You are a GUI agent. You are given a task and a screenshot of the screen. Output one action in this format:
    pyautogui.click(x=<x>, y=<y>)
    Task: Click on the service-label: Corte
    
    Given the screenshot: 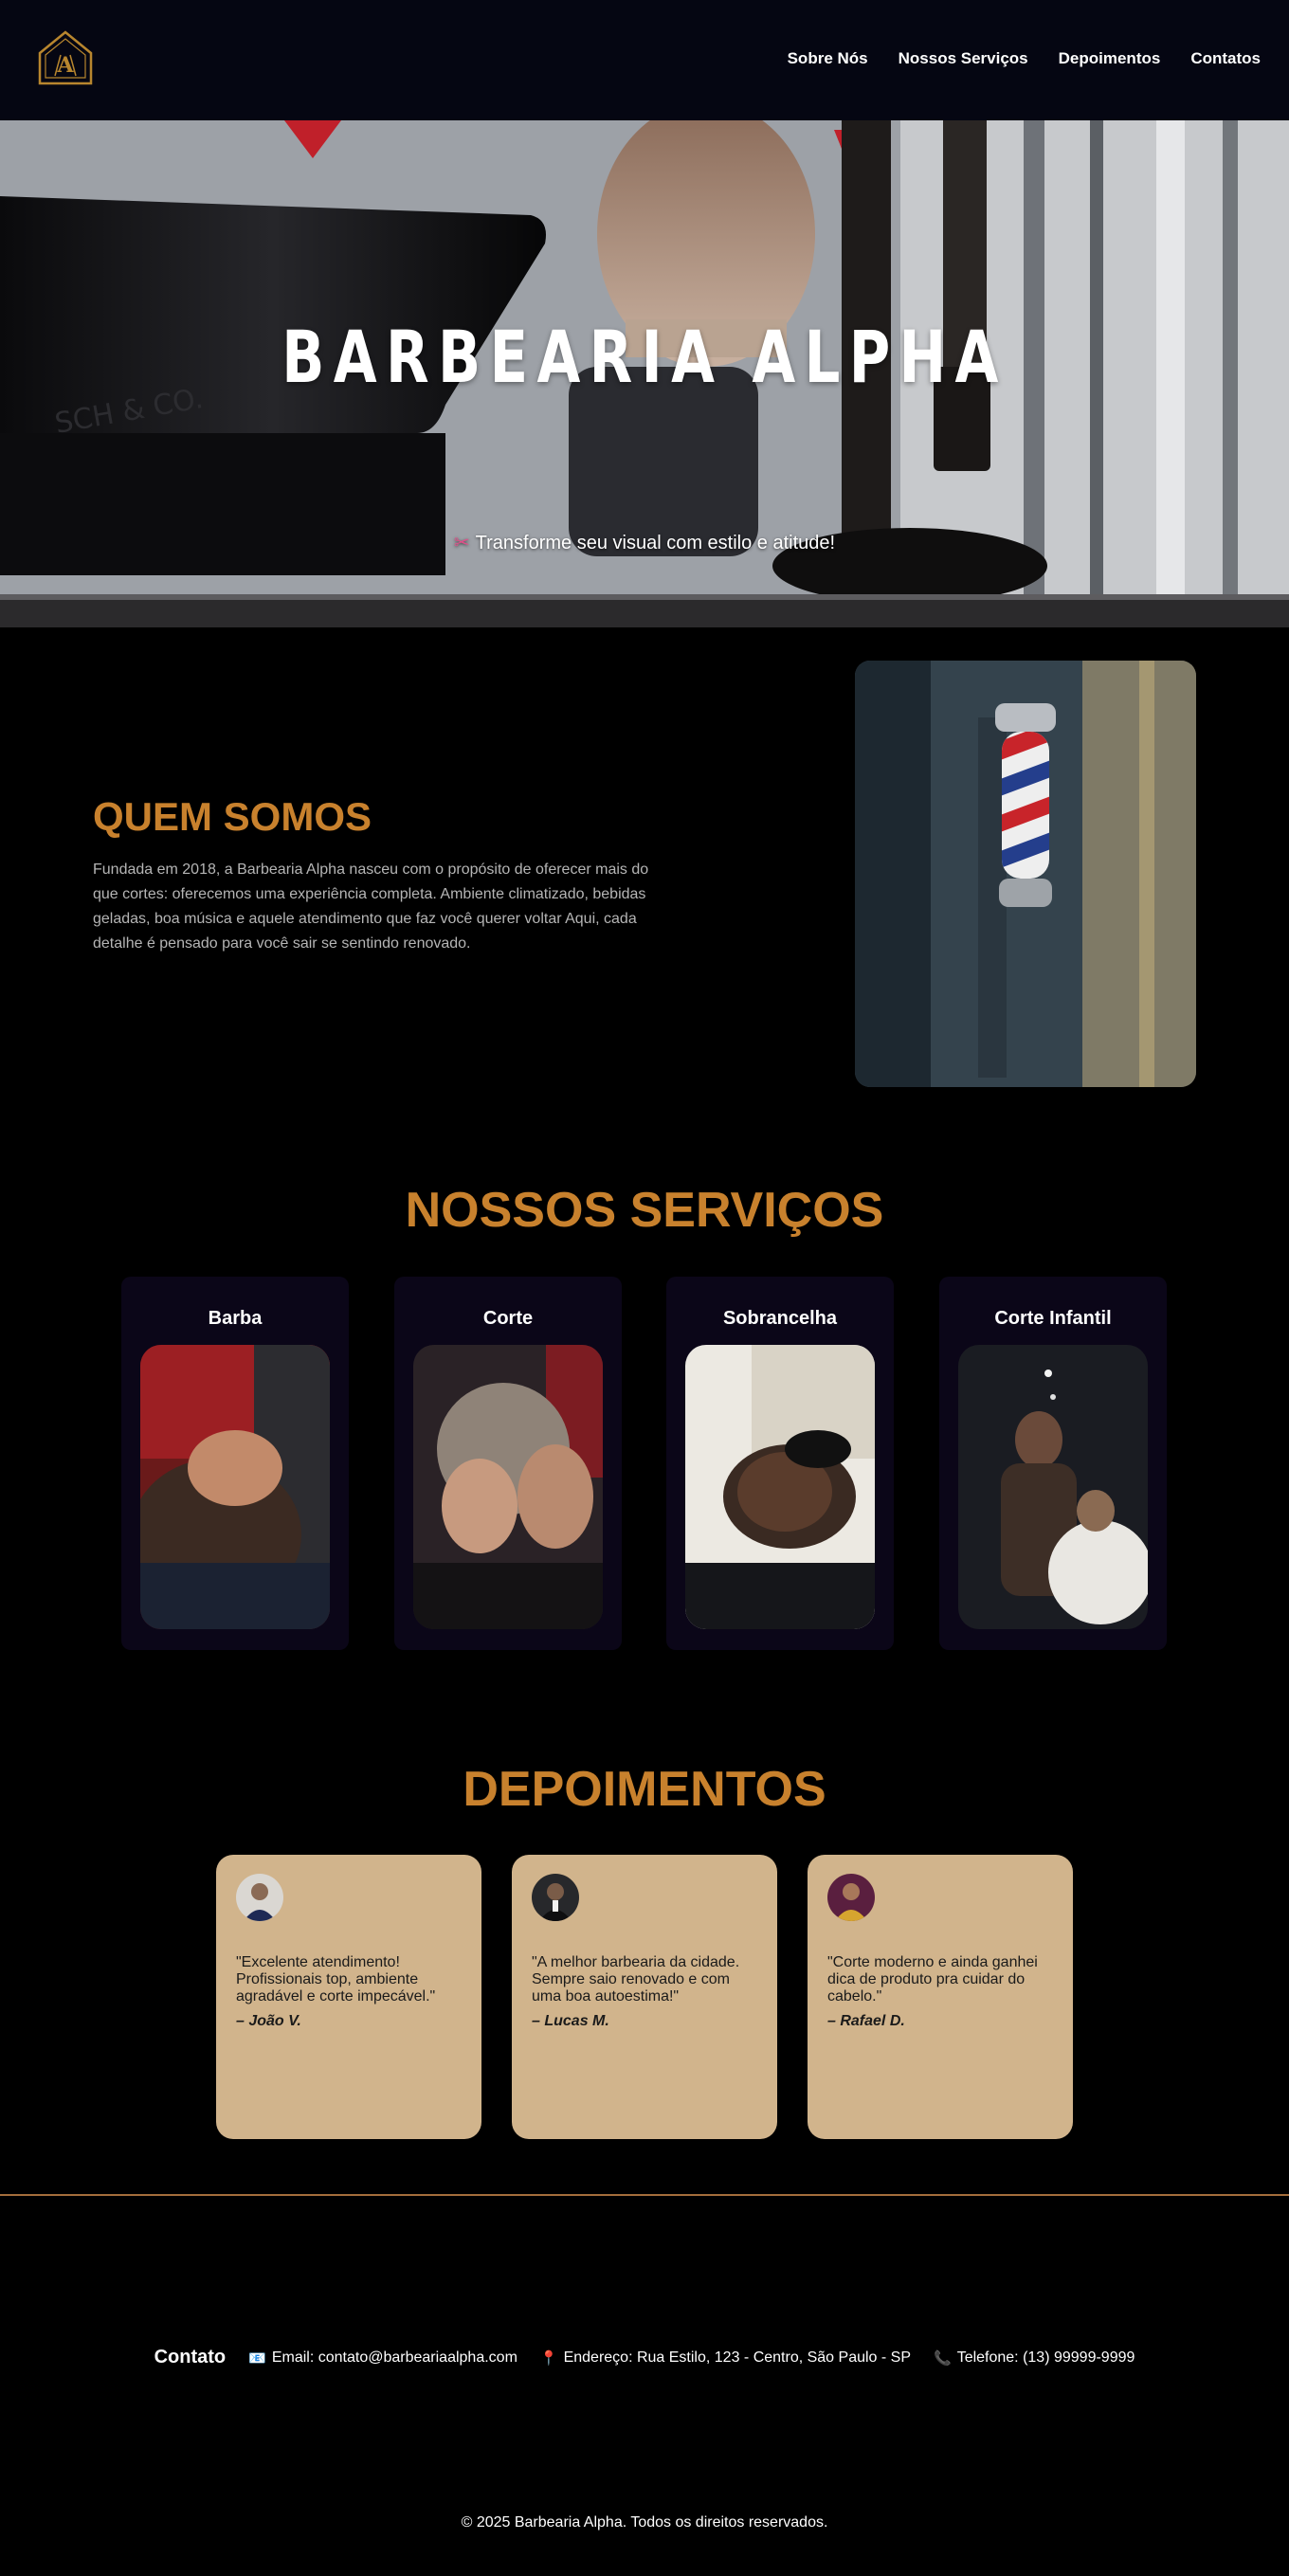 What is the action you would take?
    pyautogui.click(x=508, y=1318)
    